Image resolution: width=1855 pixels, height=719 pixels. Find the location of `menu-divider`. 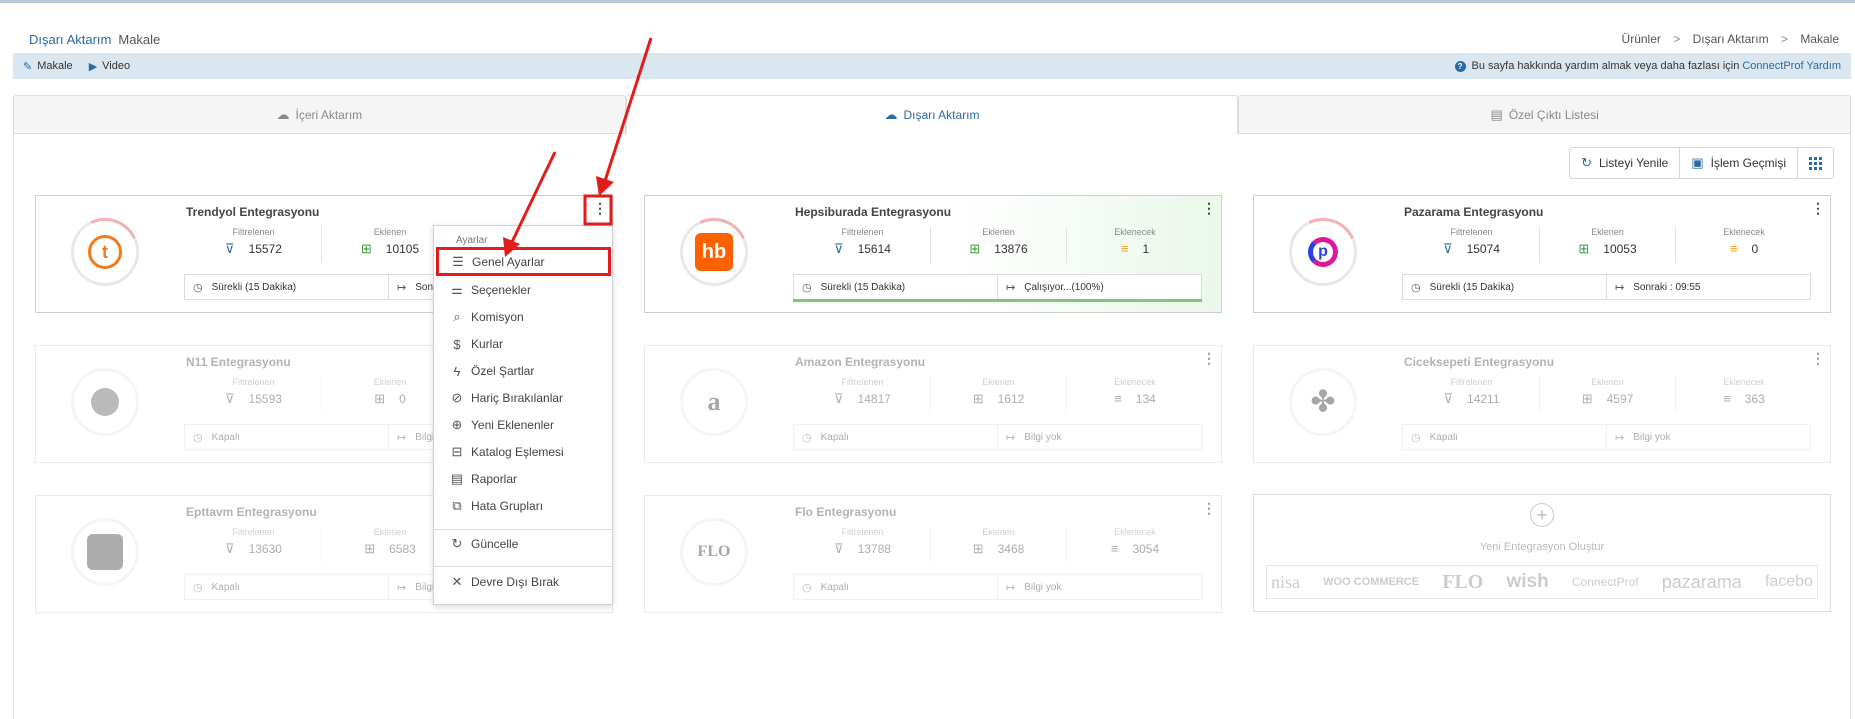

menu-divider is located at coordinates (523, 566).